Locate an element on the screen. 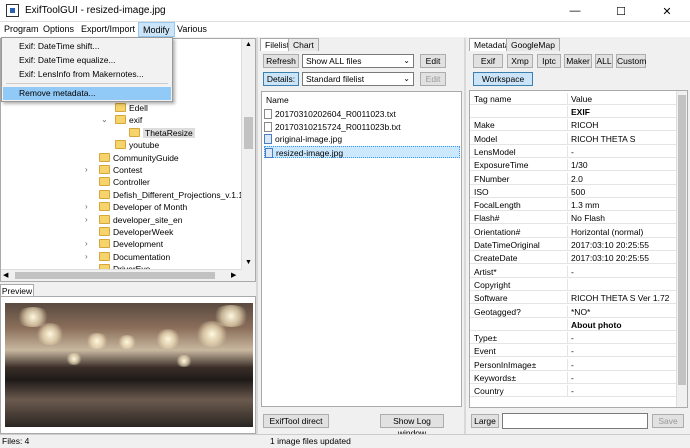 This screenshot has height=448, width=690. menu-various: Various is located at coordinates (192, 29).